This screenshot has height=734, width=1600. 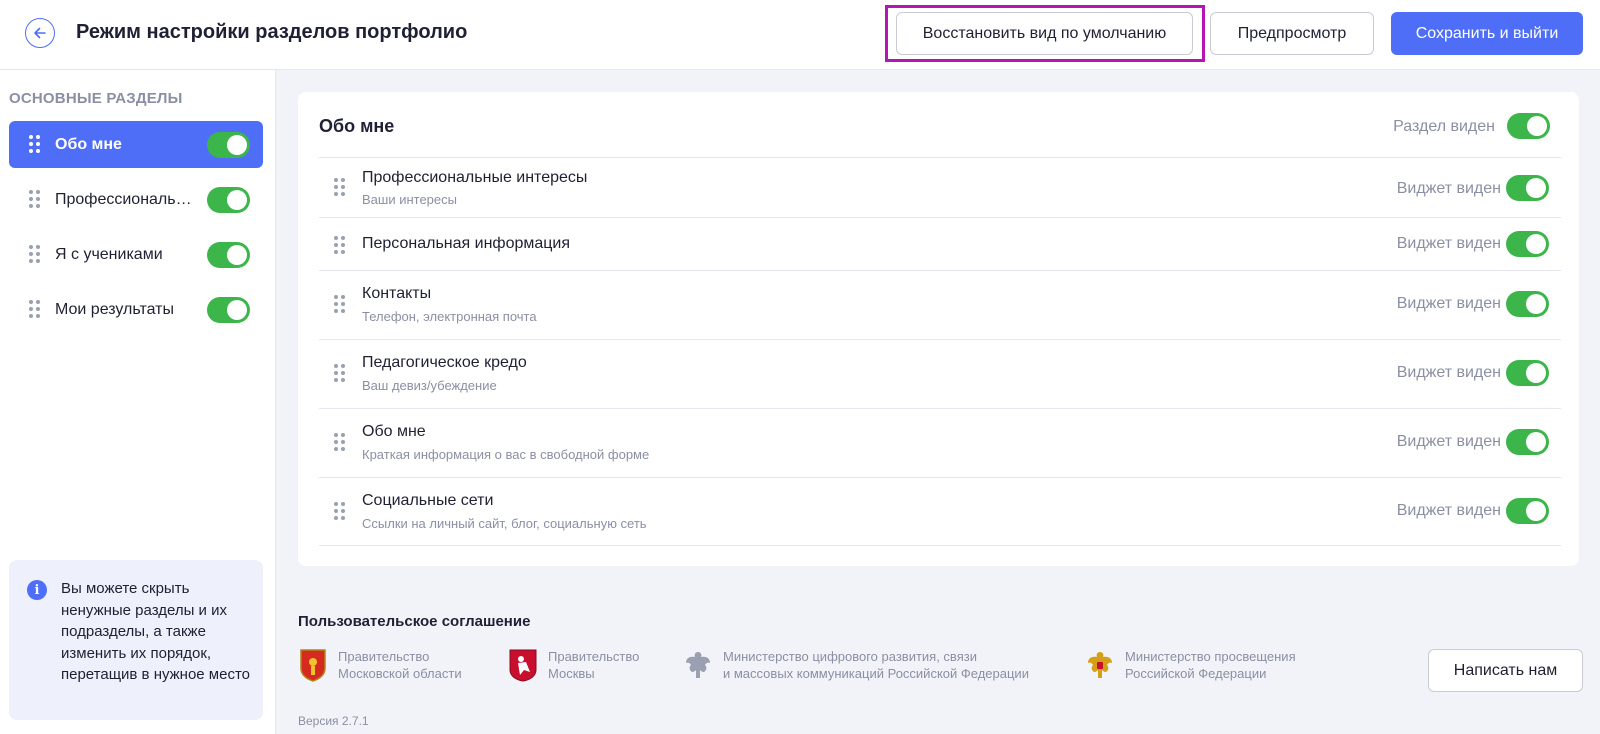 I want to click on sidebar-item-label: Обо мне, so click(x=88, y=144).